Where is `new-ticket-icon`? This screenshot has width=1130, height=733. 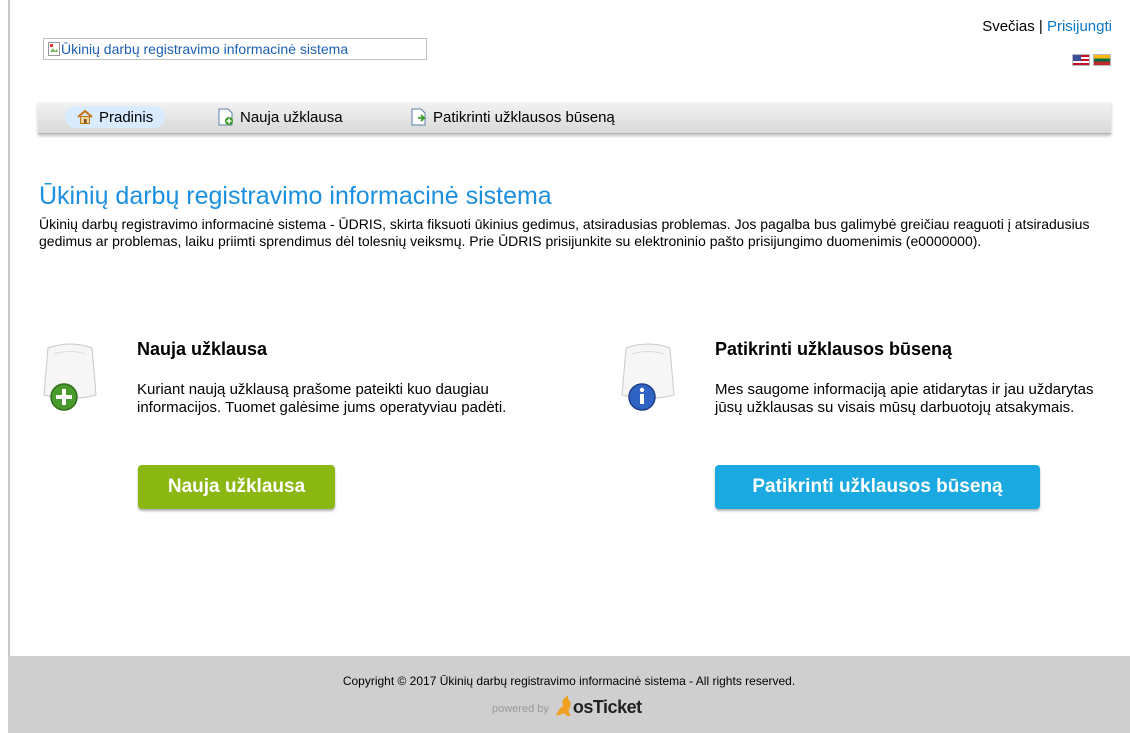 new-ticket-icon is located at coordinates (225, 117).